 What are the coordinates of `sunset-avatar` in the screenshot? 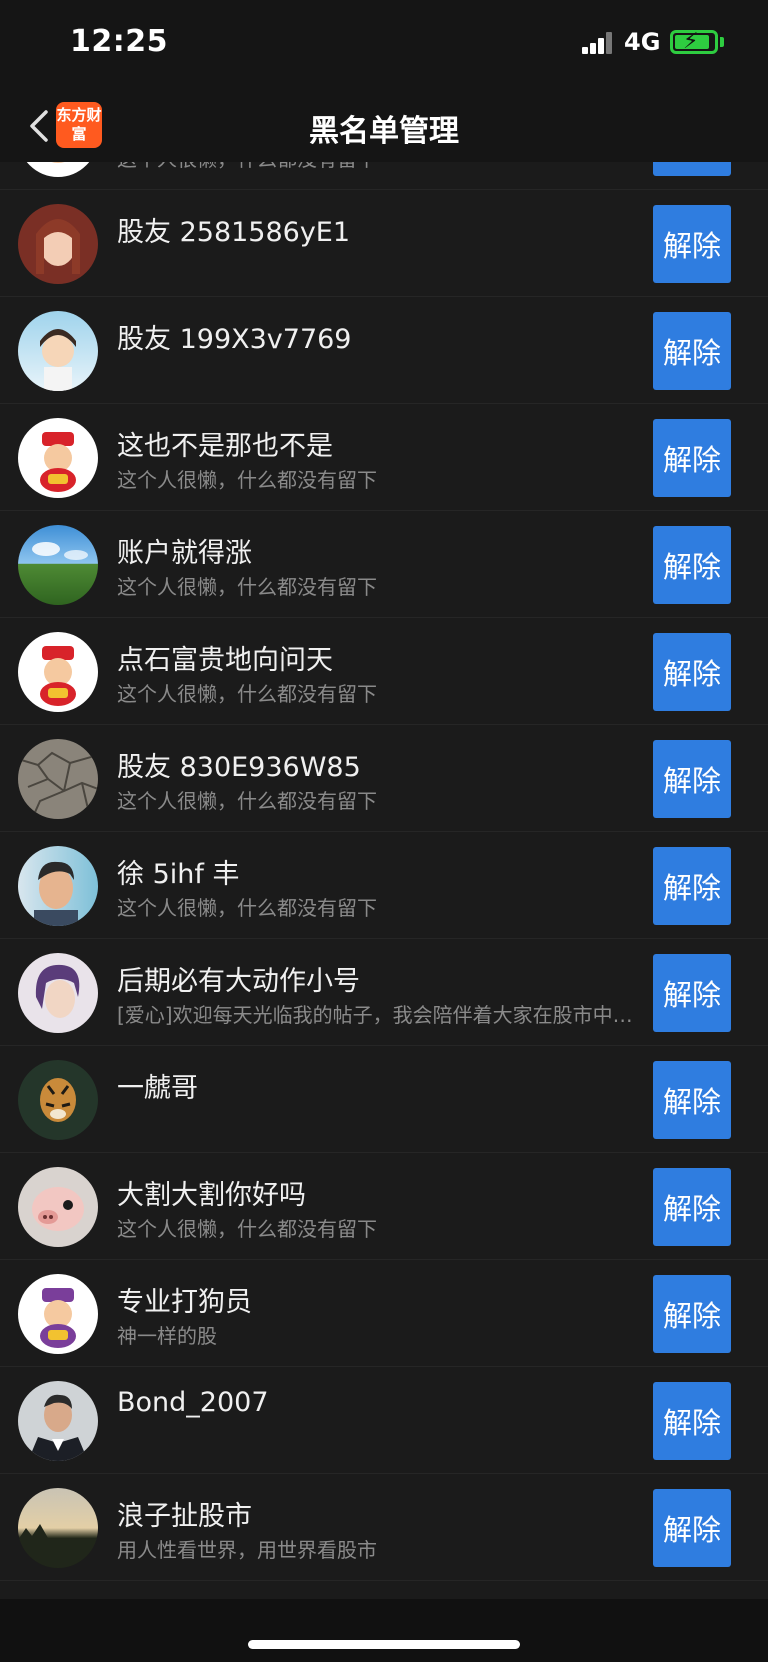 It's located at (58, 1528).